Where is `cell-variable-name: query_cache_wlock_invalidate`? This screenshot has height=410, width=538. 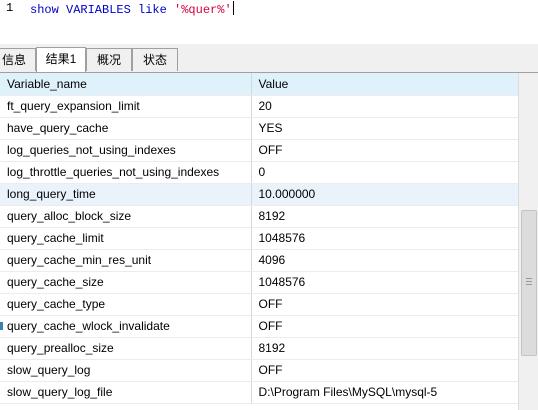 cell-variable-name: query_cache_wlock_invalidate is located at coordinates (126, 326).